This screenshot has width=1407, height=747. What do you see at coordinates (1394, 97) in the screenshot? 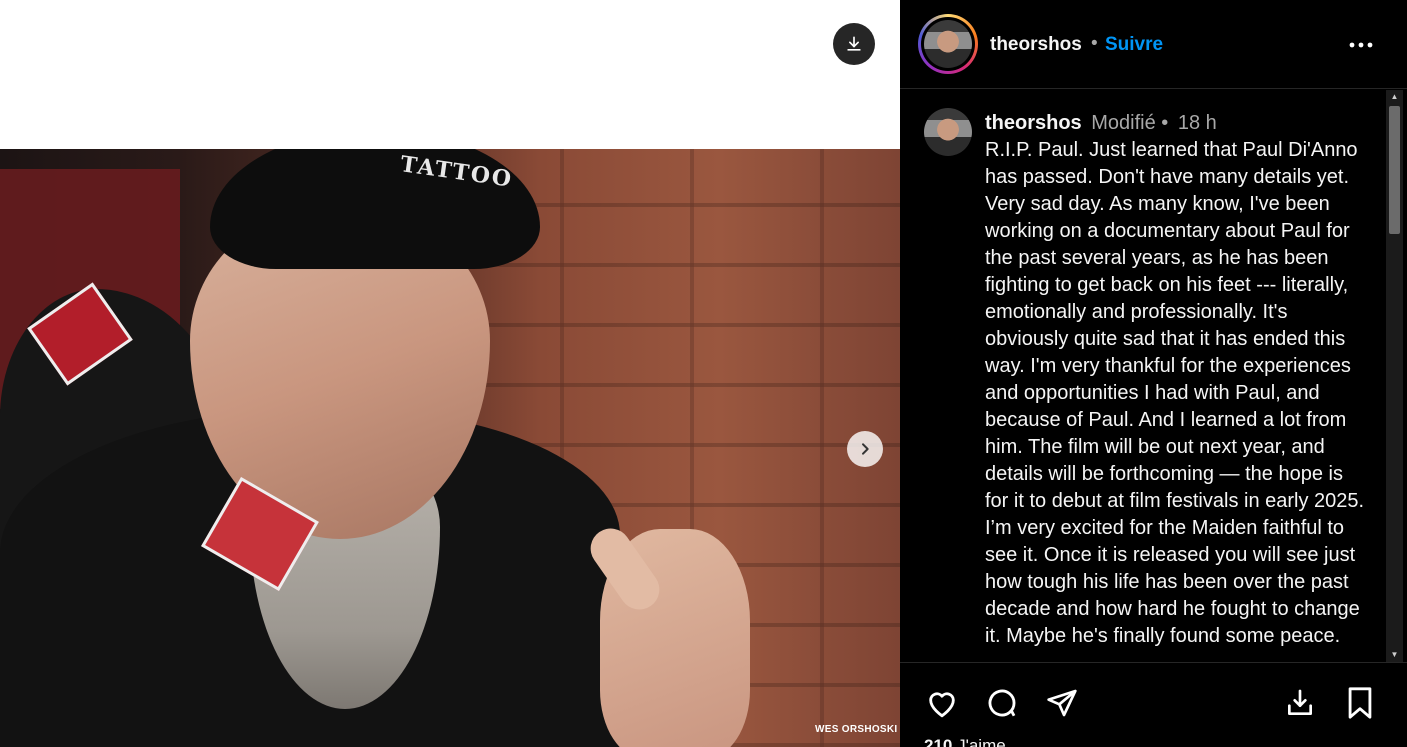
I see `scroll-up-arrow-icon: ▲` at bounding box center [1394, 97].